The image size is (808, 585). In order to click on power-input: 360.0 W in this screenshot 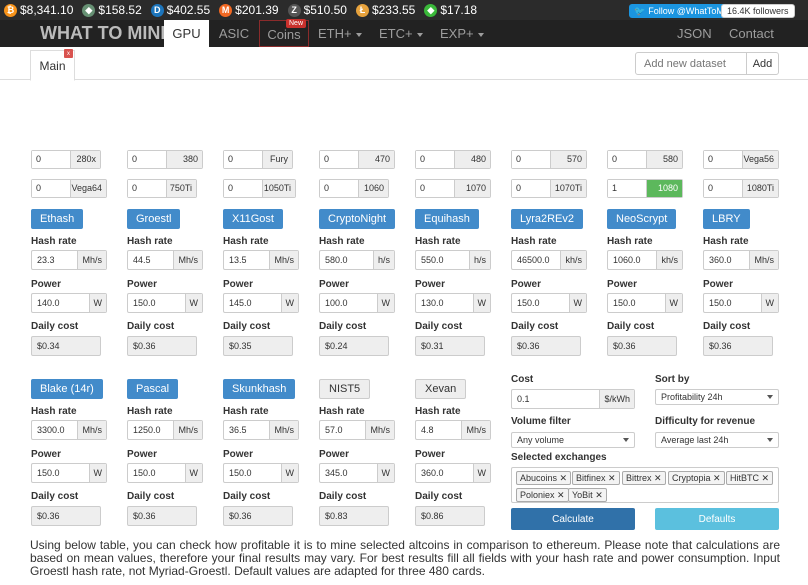, I will do `click(453, 473)`.